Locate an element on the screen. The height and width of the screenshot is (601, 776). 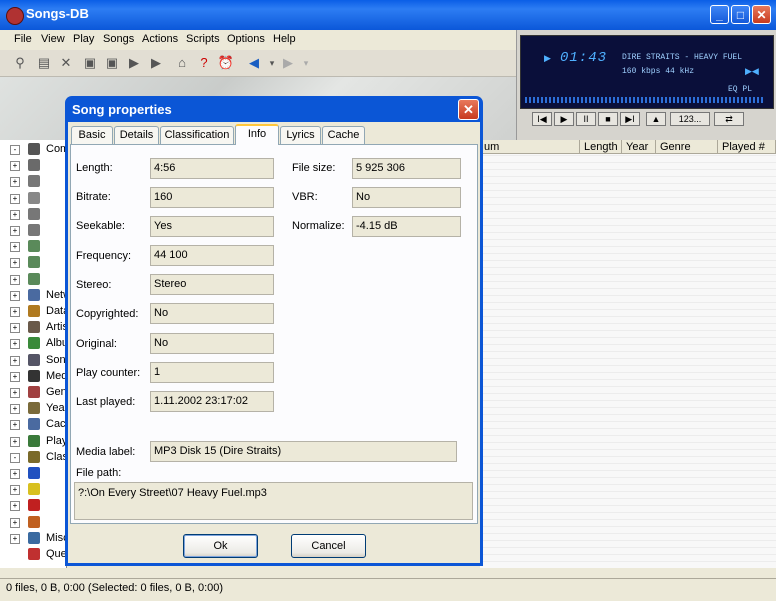
menu-view: View is located at coordinates (53, 39).